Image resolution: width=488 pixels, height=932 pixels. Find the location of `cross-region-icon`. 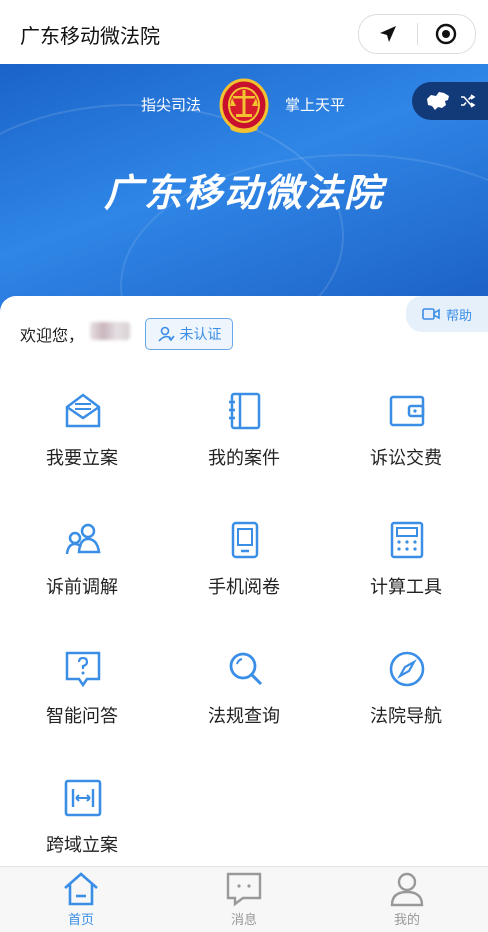

cross-region-icon is located at coordinates (83, 798).